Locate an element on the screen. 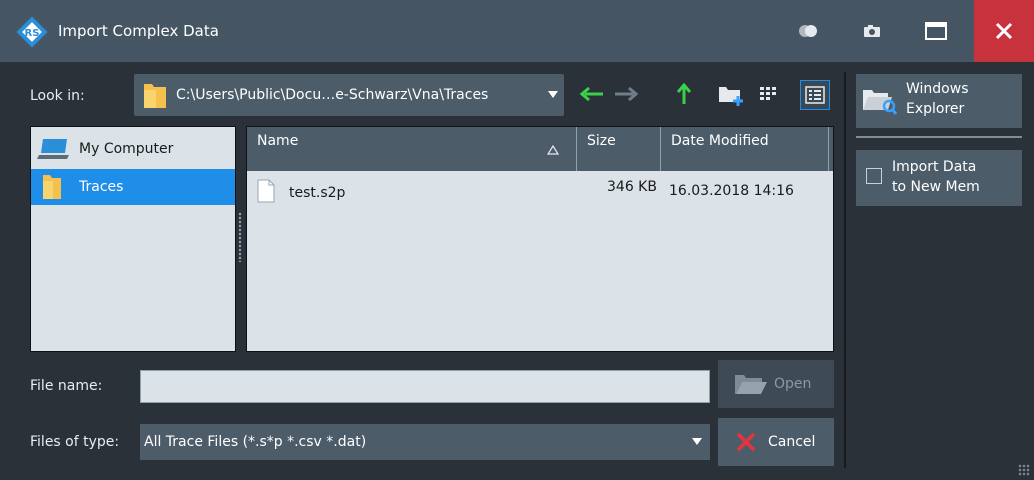  arrow-right-icon is located at coordinates (627, 94).